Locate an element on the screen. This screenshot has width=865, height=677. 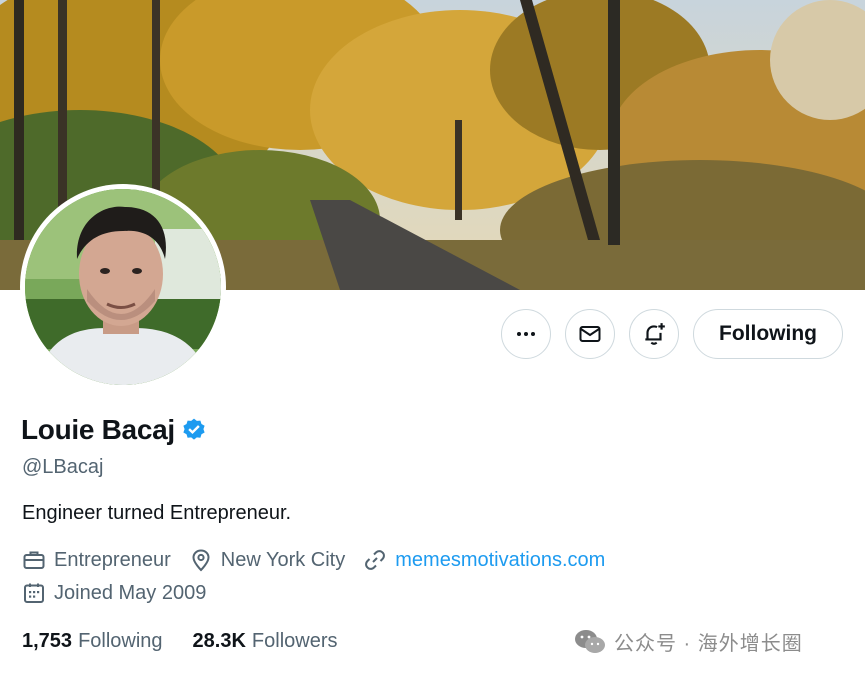
website-item: memesmotivations.com is located at coordinates (484, 560).